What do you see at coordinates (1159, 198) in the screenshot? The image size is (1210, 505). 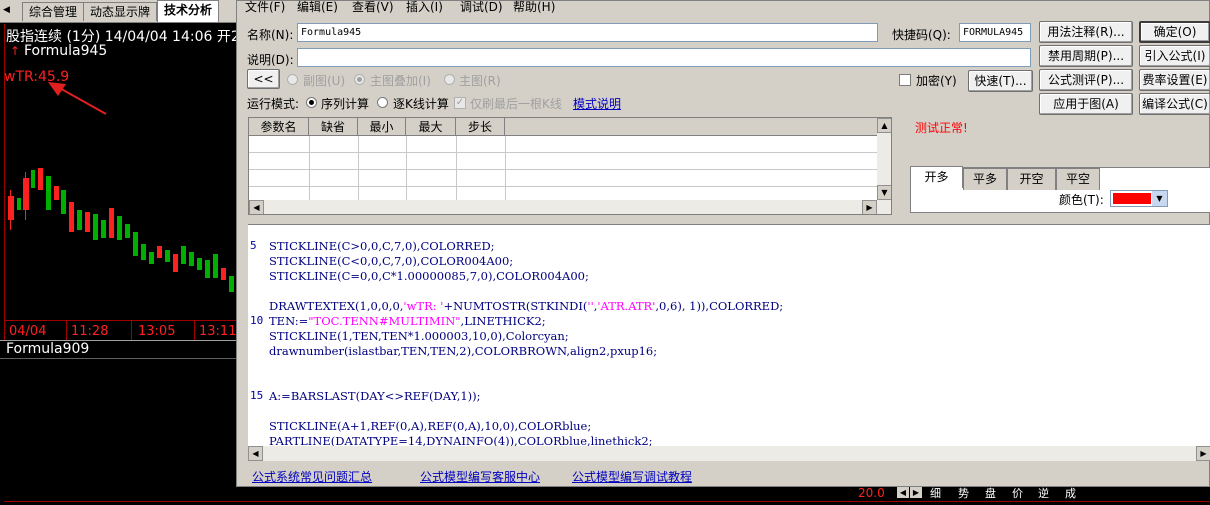 I see `chevron-down-icon: ▼` at bounding box center [1159, 198].